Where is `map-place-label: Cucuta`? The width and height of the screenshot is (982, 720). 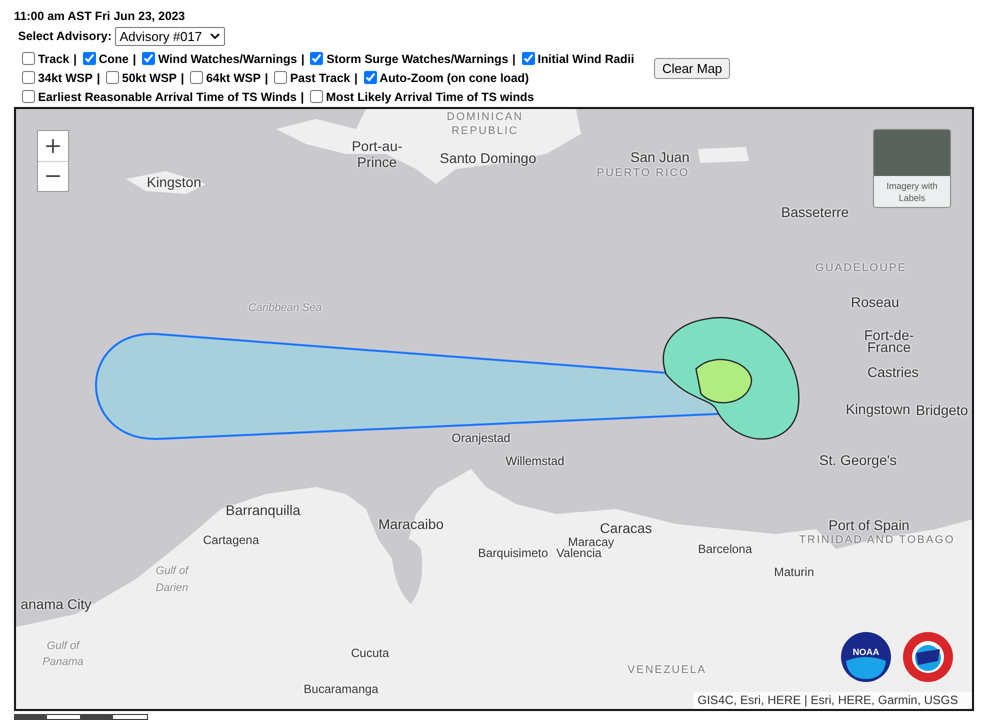 map-place-label: Cucuta is located at coordinates (370, 653).